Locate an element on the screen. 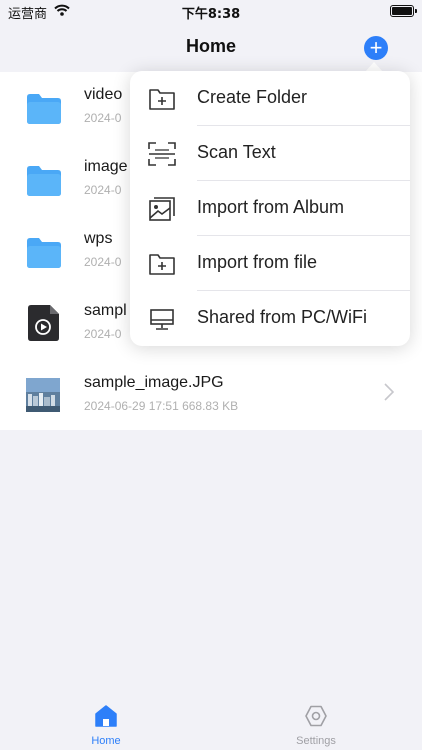 This screenshot has width=422, height=750. status-bar: 运营商 下午8:38 is located at coordinates (211, 12).